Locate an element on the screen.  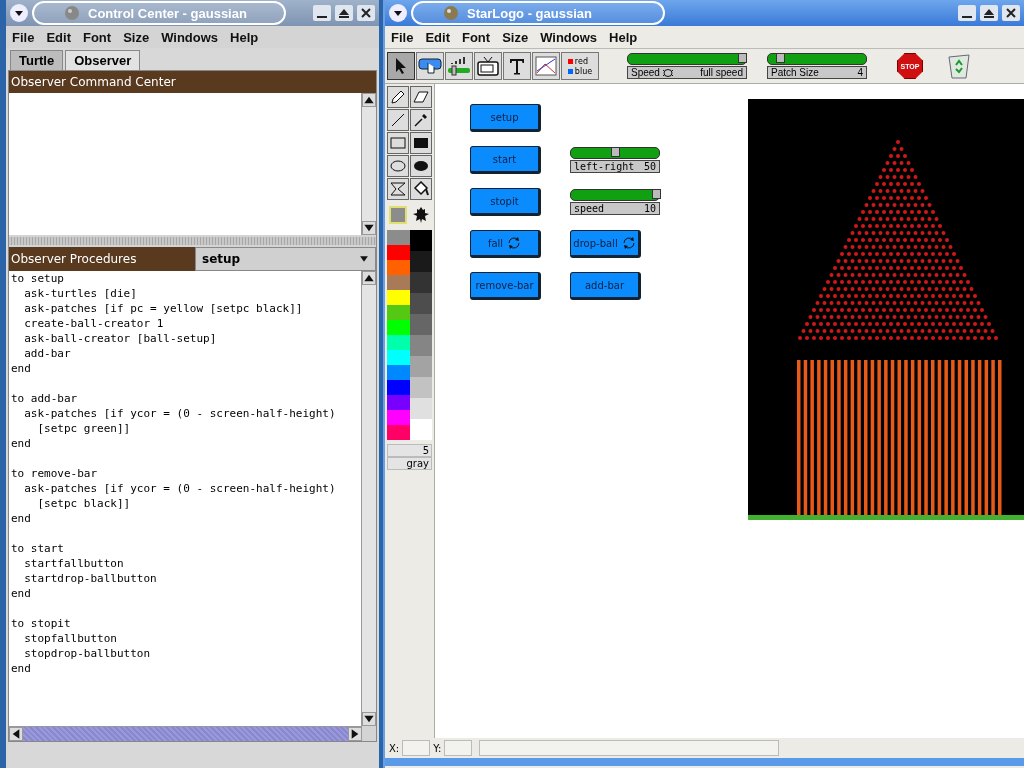
toolbar-button: red blue is located at coordinates (580, 66).